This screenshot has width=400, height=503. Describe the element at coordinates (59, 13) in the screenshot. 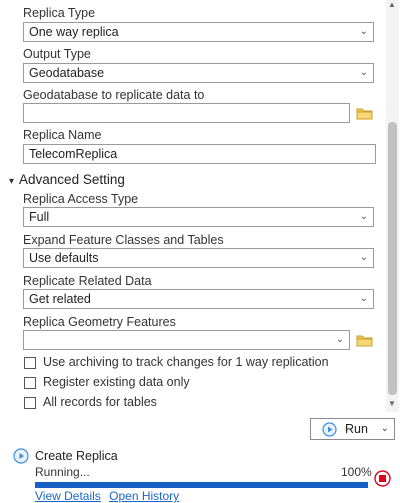

I see `replica-type-label: Replica Type` at that location.